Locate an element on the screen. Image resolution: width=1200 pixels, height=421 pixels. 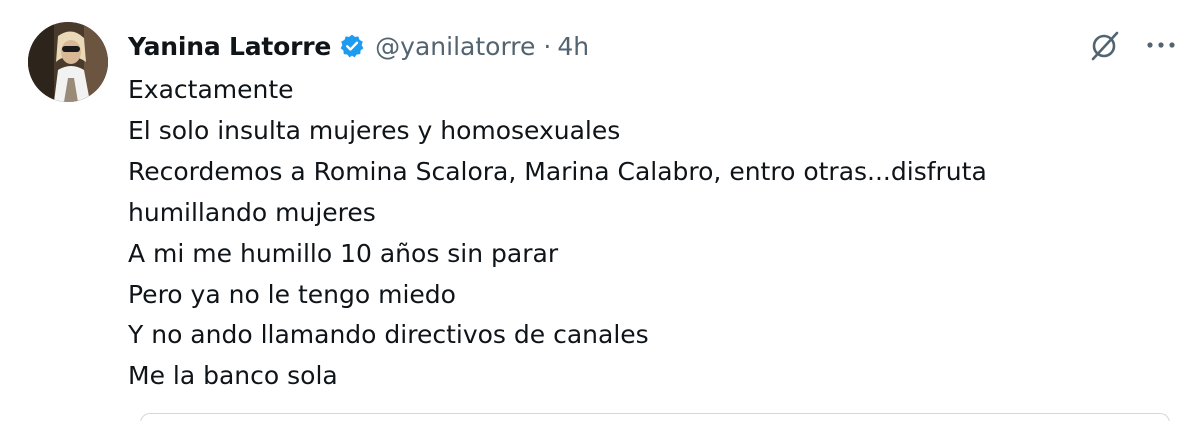
tweet-header: Yanina Latorre @yanilatorre · 4h is located at coordinates (358, 46).